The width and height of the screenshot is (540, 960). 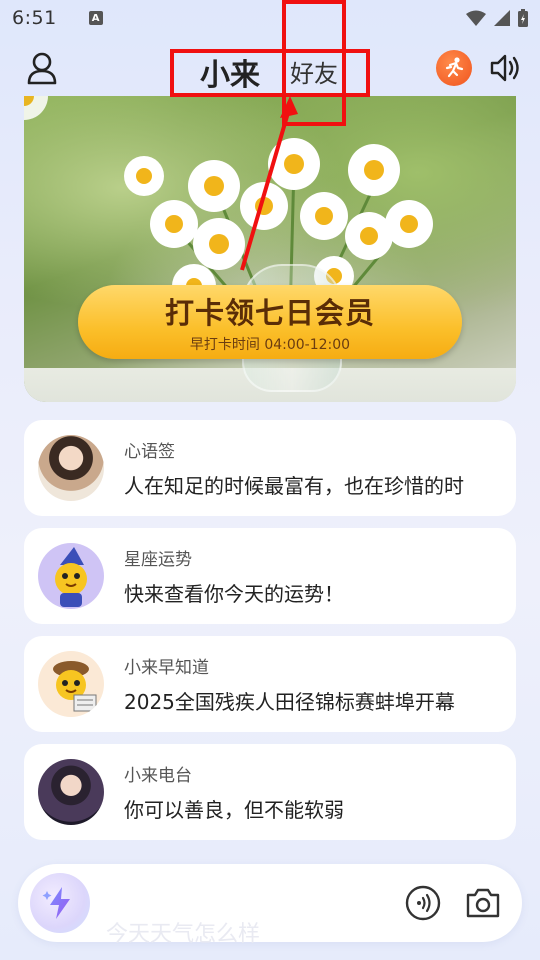 I want to click on card-horoscope: 星座运势 快来查看你今天的运势！, so click(x=270, y=576).